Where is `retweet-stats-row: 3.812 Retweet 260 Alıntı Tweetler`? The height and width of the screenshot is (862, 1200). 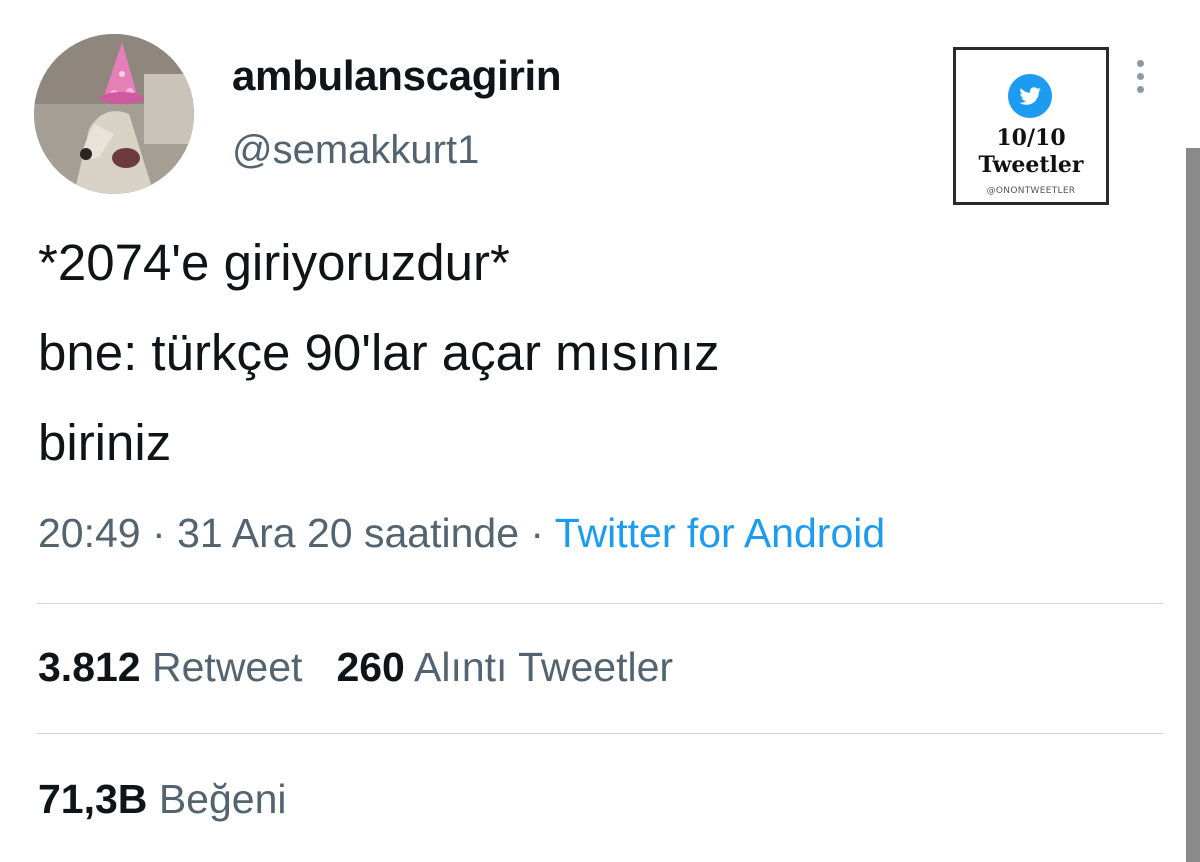 retweet-stats-row: 3.812 Retweet 260 Alıntı Tweetler is located at coordinates (355, 667).